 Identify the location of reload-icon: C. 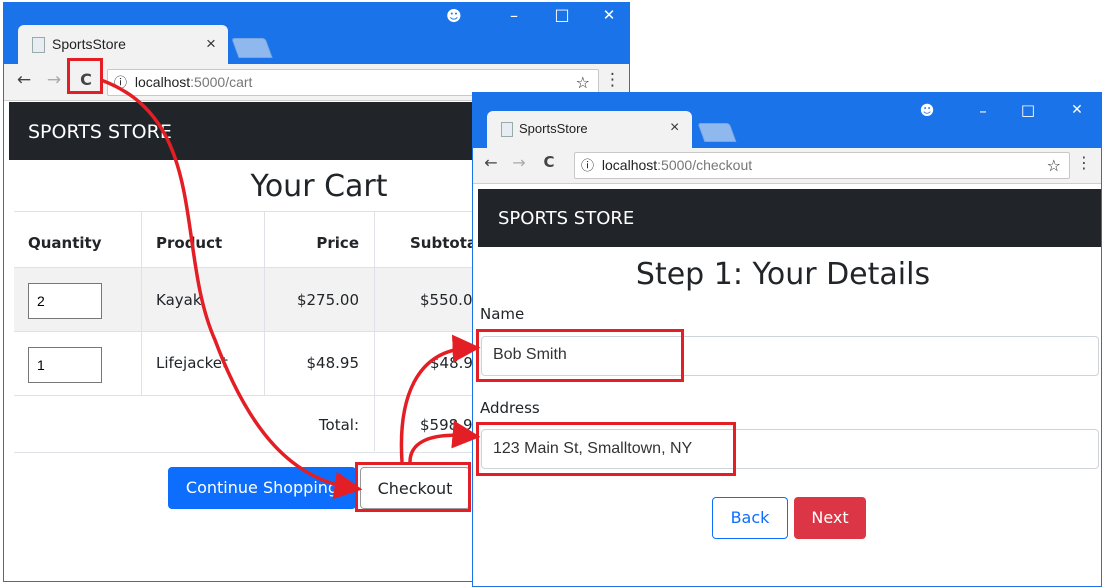
(549, 162).